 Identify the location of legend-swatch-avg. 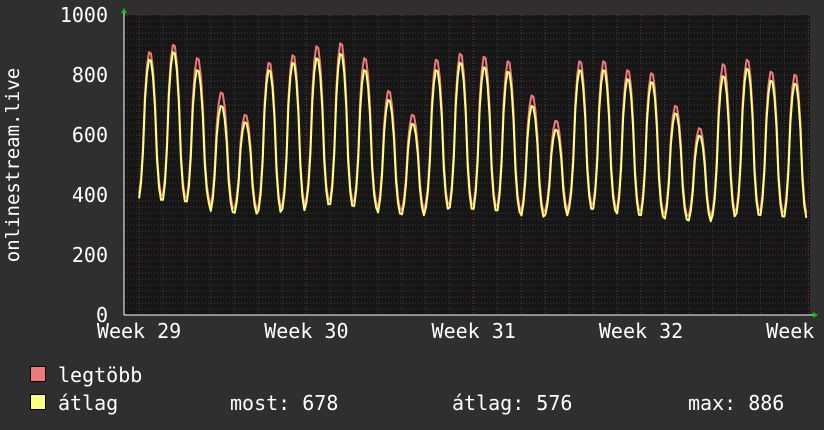
(38, 402).